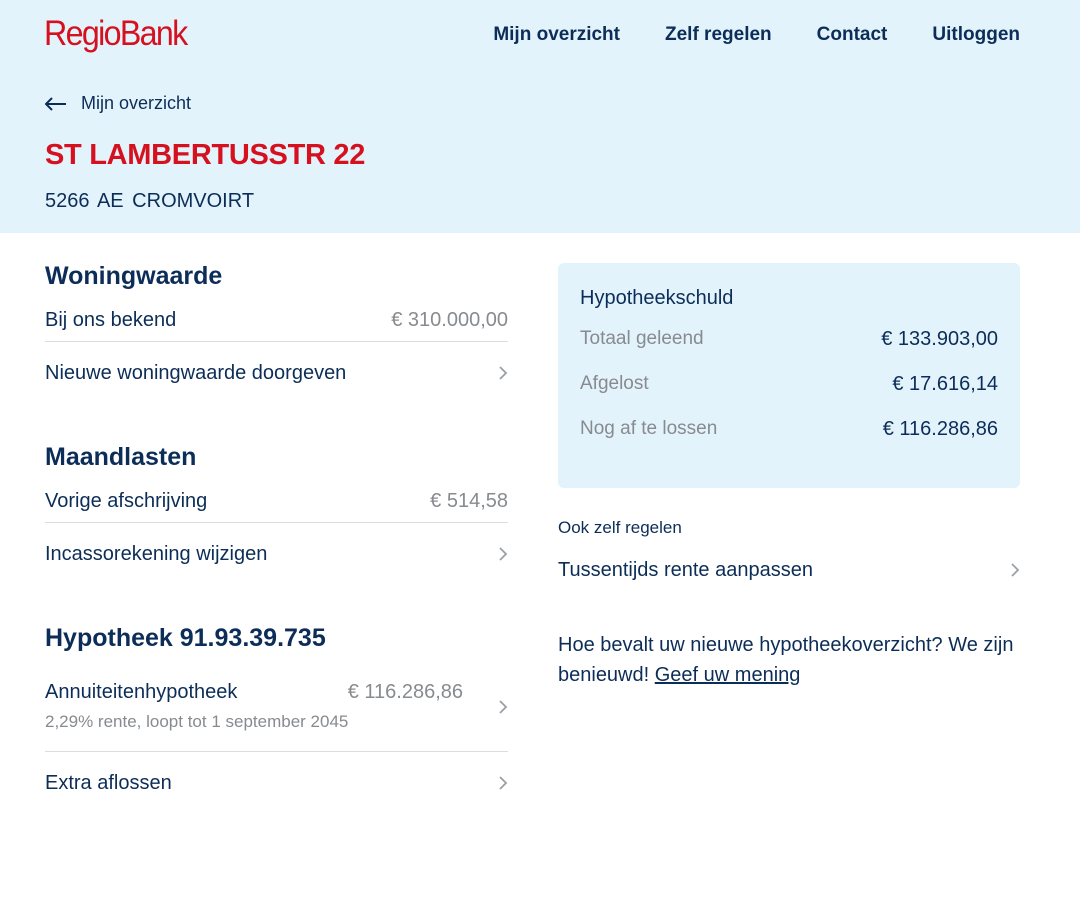  I want to click on arrow-left-icon, so click(55, 103).